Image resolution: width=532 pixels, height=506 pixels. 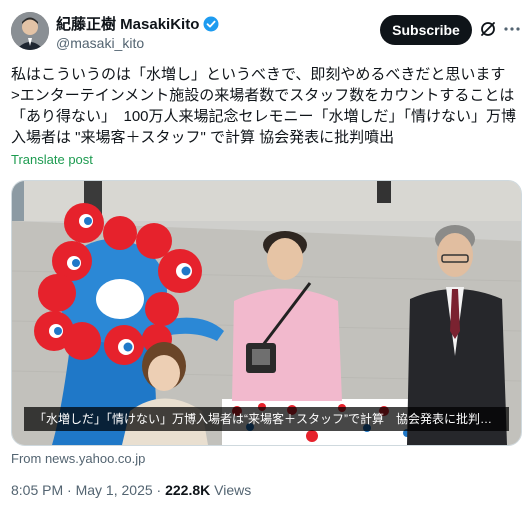 I want to click on author-name-text: 紀藤正樹 MasakiKito, so click(x=128, y=24).